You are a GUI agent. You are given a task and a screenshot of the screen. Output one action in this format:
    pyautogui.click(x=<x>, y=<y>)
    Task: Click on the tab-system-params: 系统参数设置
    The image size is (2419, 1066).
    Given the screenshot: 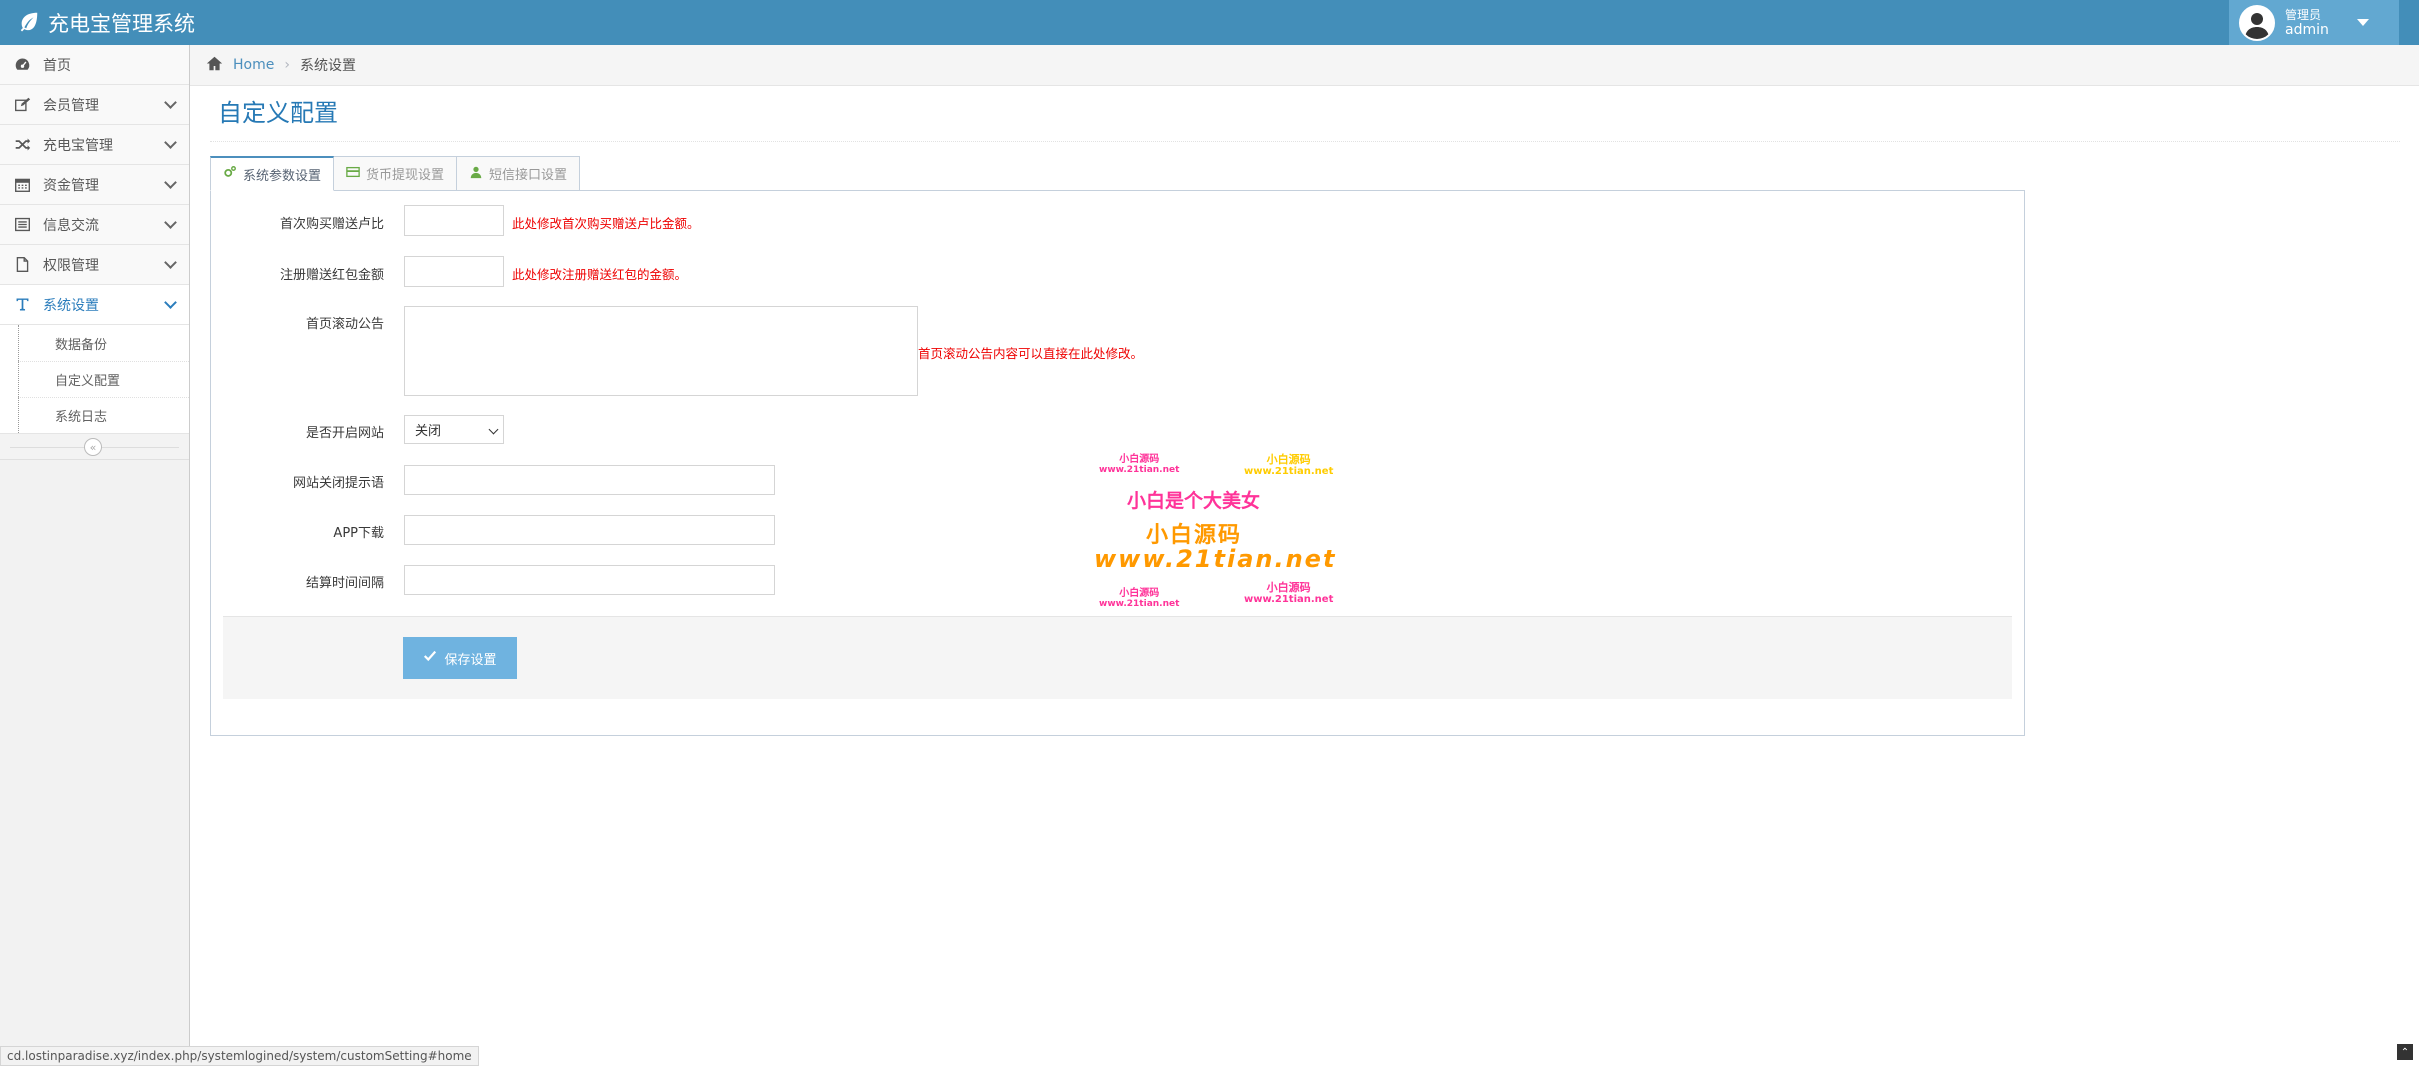 What is the action you would take?
    pyautogui.click(x=272, y=173)
    